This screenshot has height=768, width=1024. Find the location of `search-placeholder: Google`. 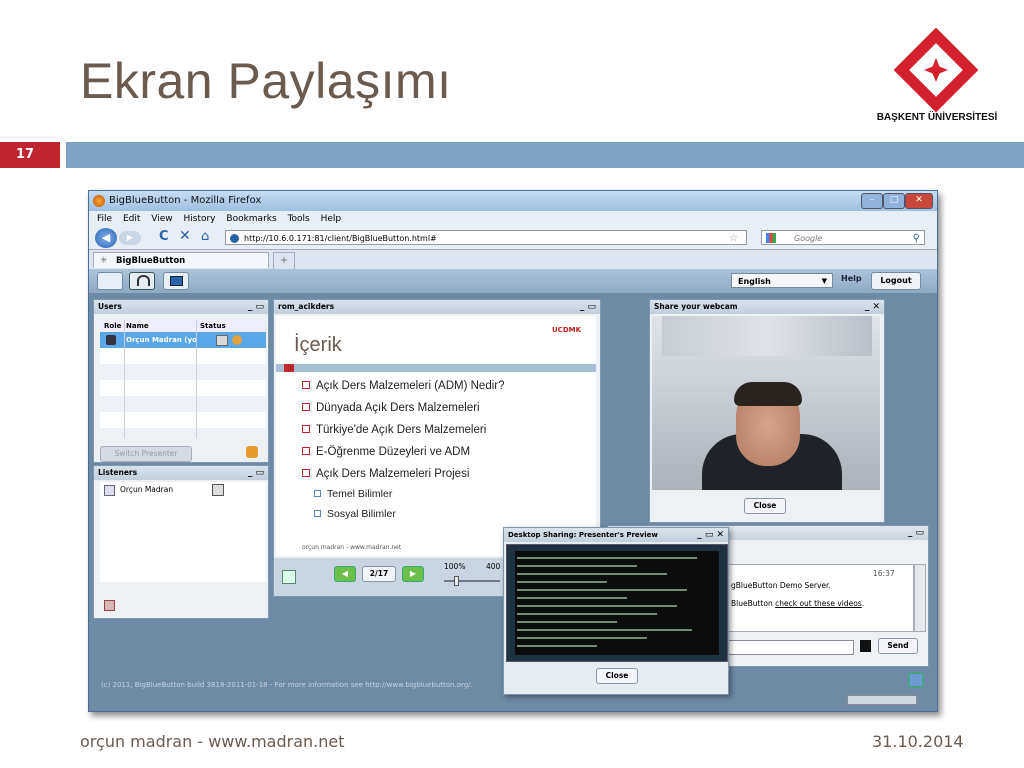

search-placeholder: Google is located at coordinates (808, 238).